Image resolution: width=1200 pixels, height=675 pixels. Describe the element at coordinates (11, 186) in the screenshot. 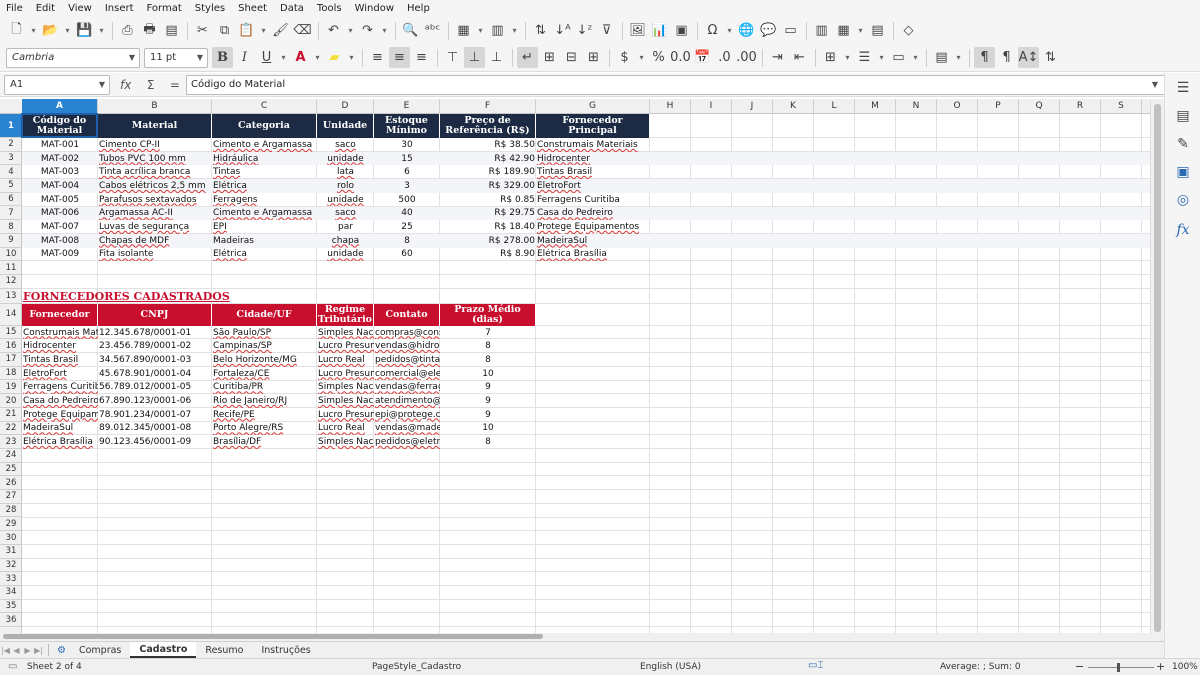

I see `row-header-5: 5` at that location.